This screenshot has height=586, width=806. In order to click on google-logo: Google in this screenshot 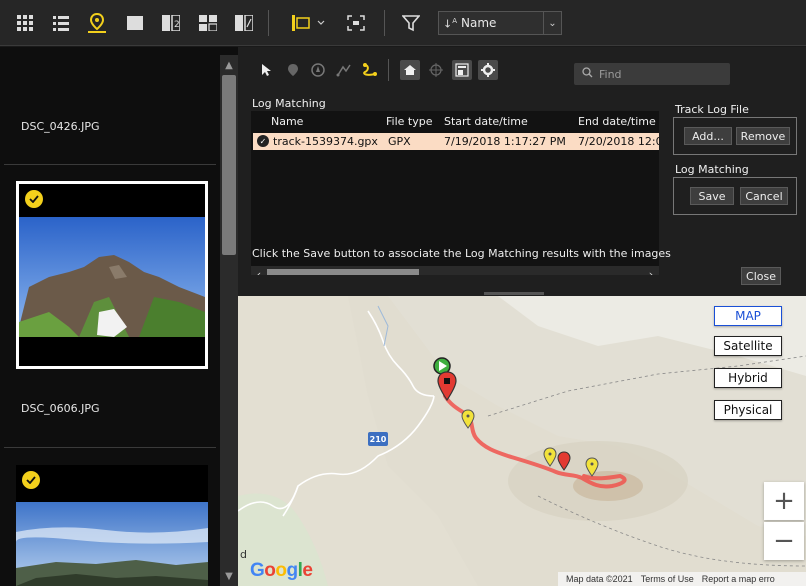, I will do `click(281, 570)`.